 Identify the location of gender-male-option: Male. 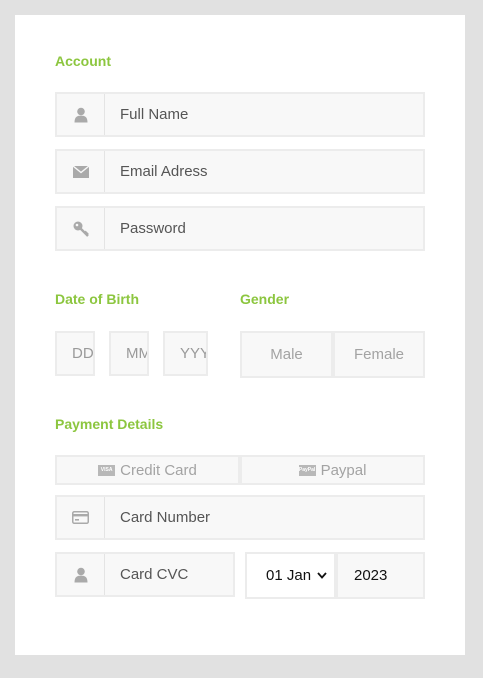
(286, 354).